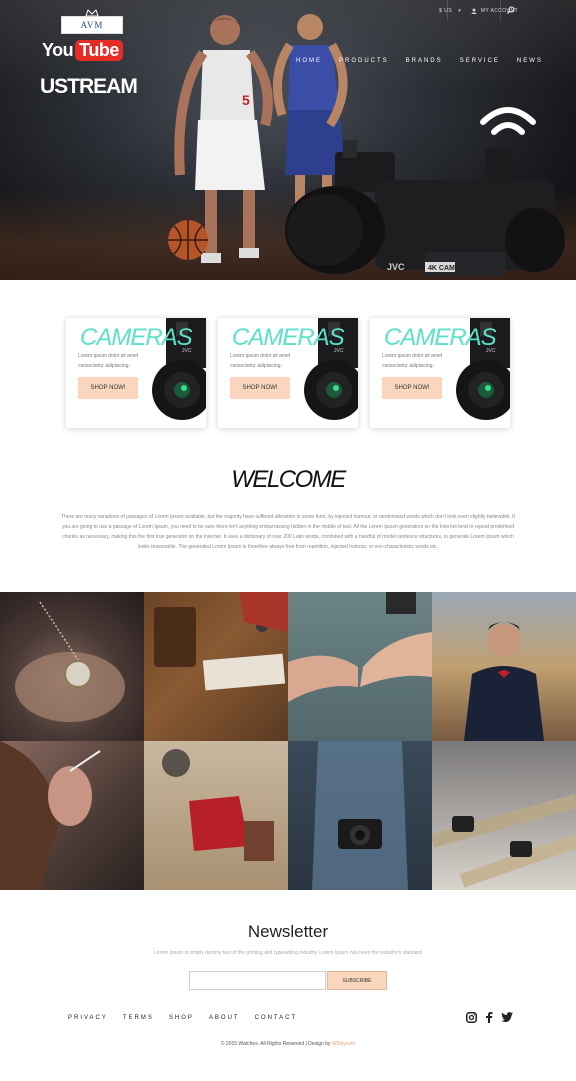  Describe the element at coordinates (224, 1018) in the screenshot. I see `footer-link-about: ABOUT` at that location.